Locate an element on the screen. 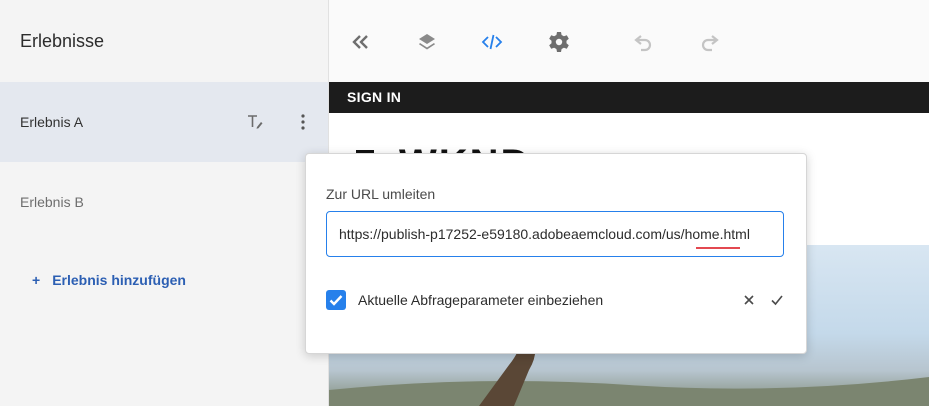 This screenshot has height=406, width=929. experience-item-label: Erlebnis A is located at coordinates (52, 122).